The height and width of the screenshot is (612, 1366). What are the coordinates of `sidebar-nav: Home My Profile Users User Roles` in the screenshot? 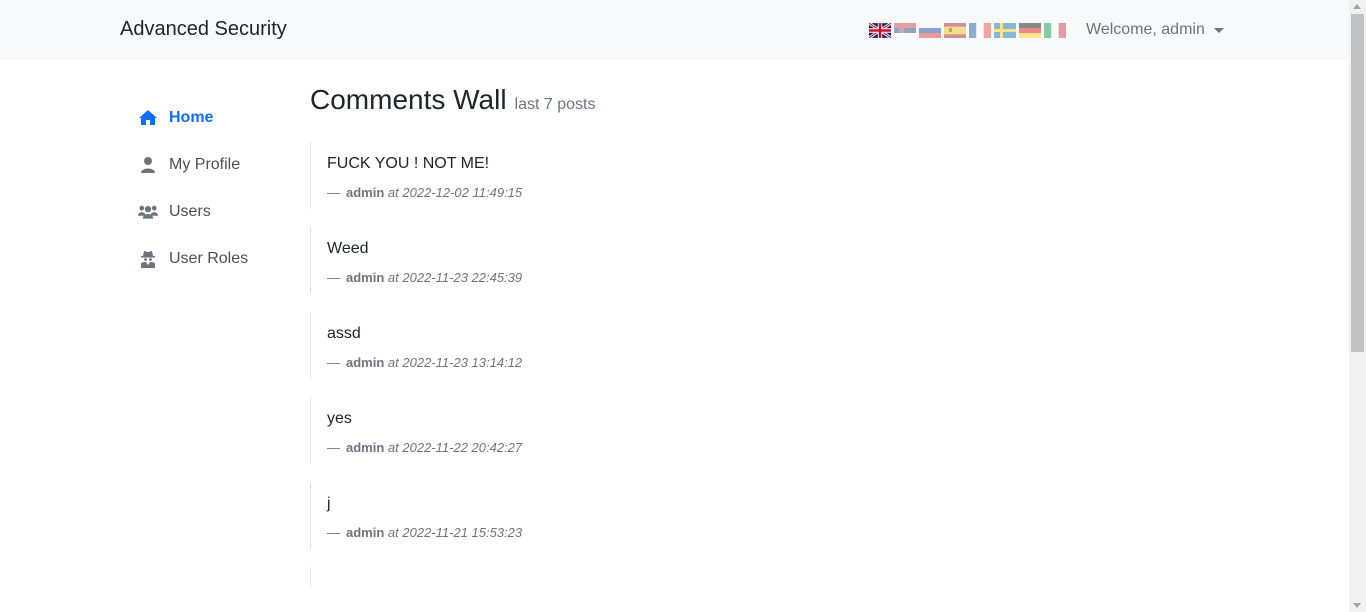 It's located at (218, 188).